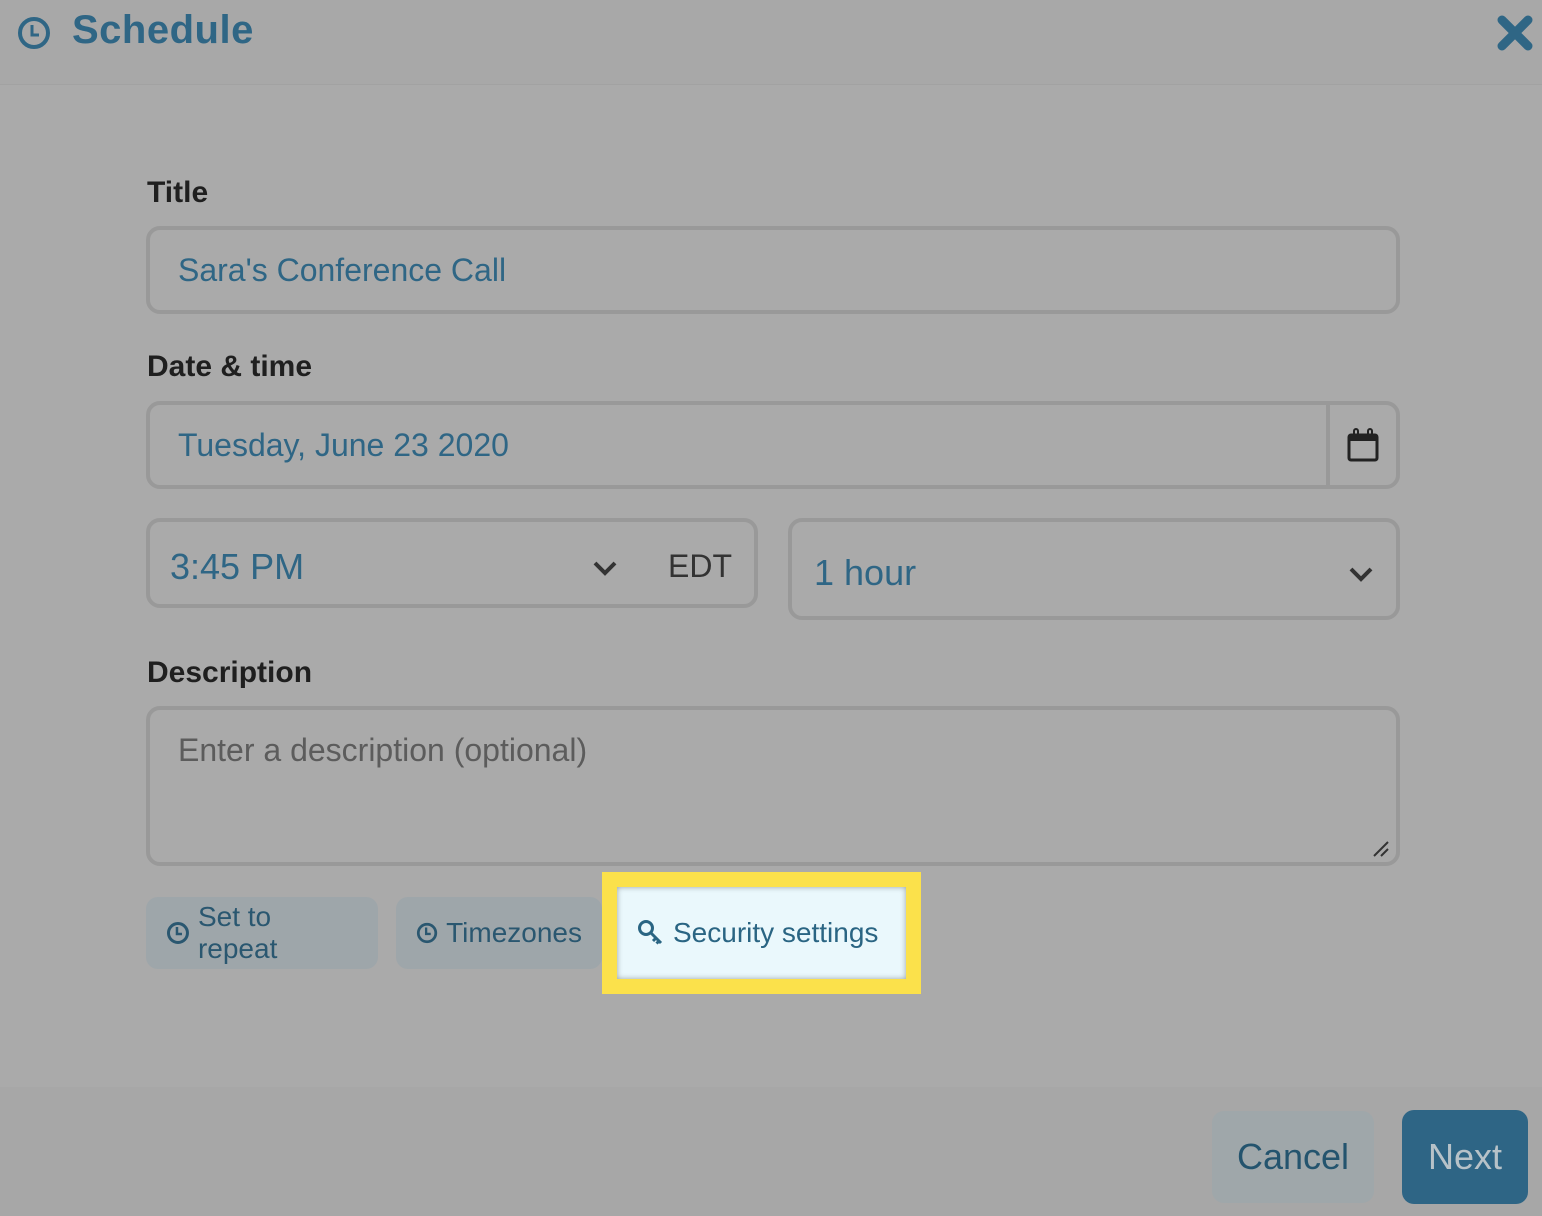 The image size is (1542, 1216). I want to click on time-select: 3:45 PM EDT, so click(452, 563).